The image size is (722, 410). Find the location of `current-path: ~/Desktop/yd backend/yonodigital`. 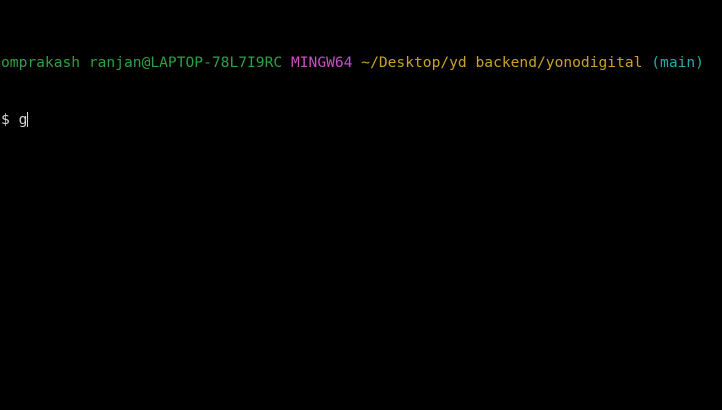

current-path: ~/Desktop/yd backend/yonodigital is located at coordinates (502, 62).